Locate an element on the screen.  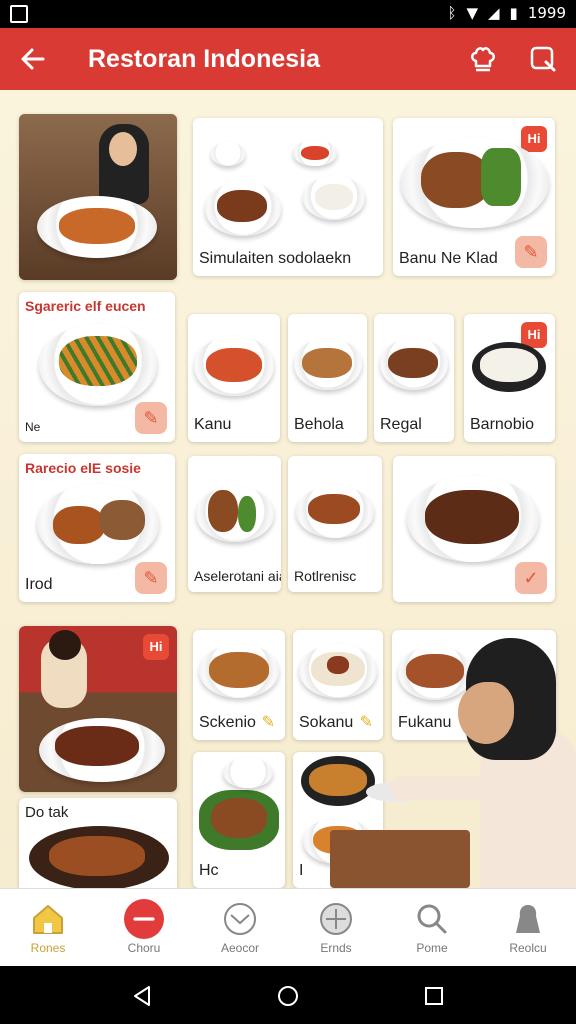
bottom-navigation: Rones Choru Aeocor Ernds Pome Reolcu is located at coordinates (288, 927).